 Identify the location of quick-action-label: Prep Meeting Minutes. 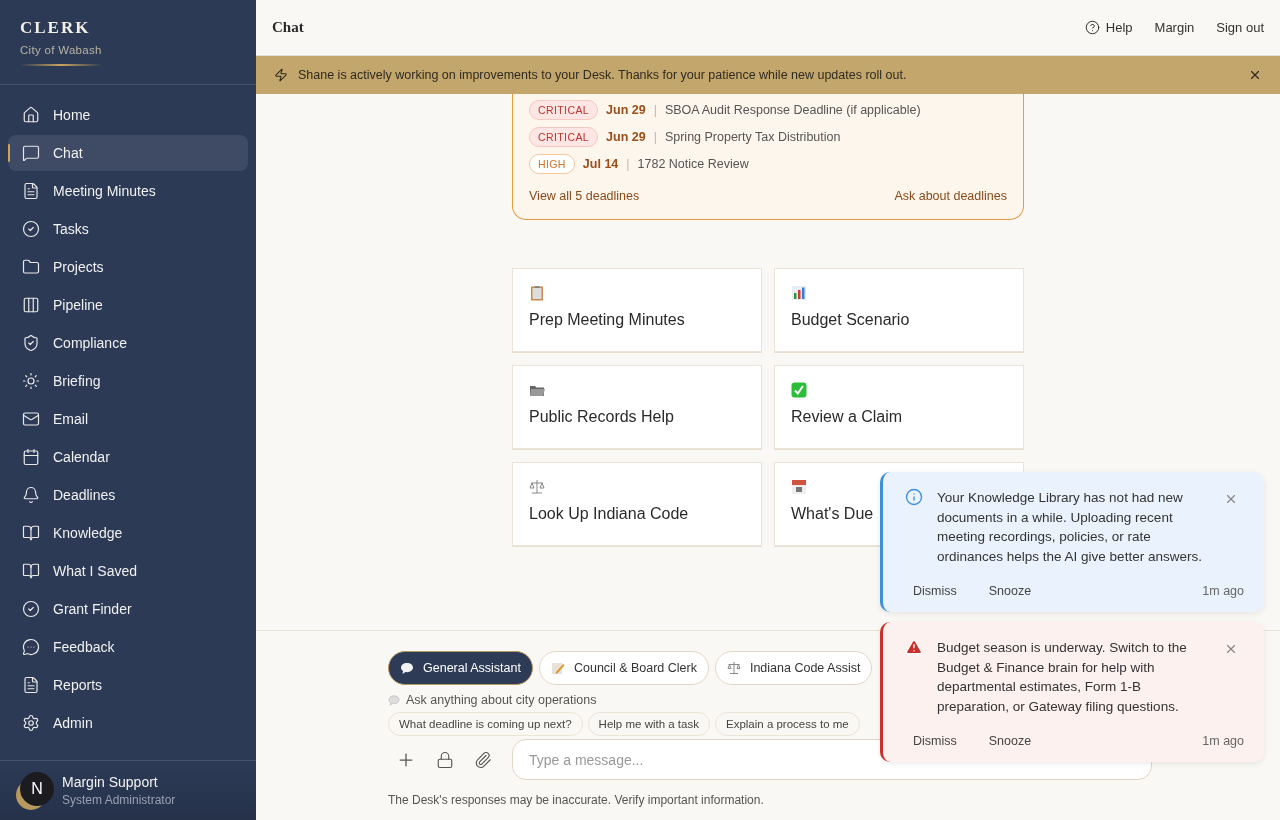
(607, 320).